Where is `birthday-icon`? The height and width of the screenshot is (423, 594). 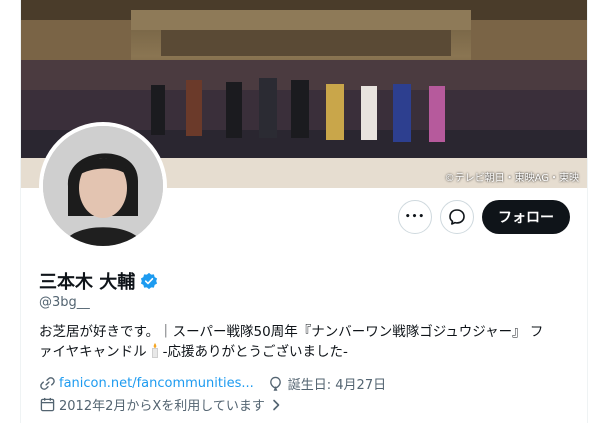
birthday-icon is located at coordinates (276, 384).